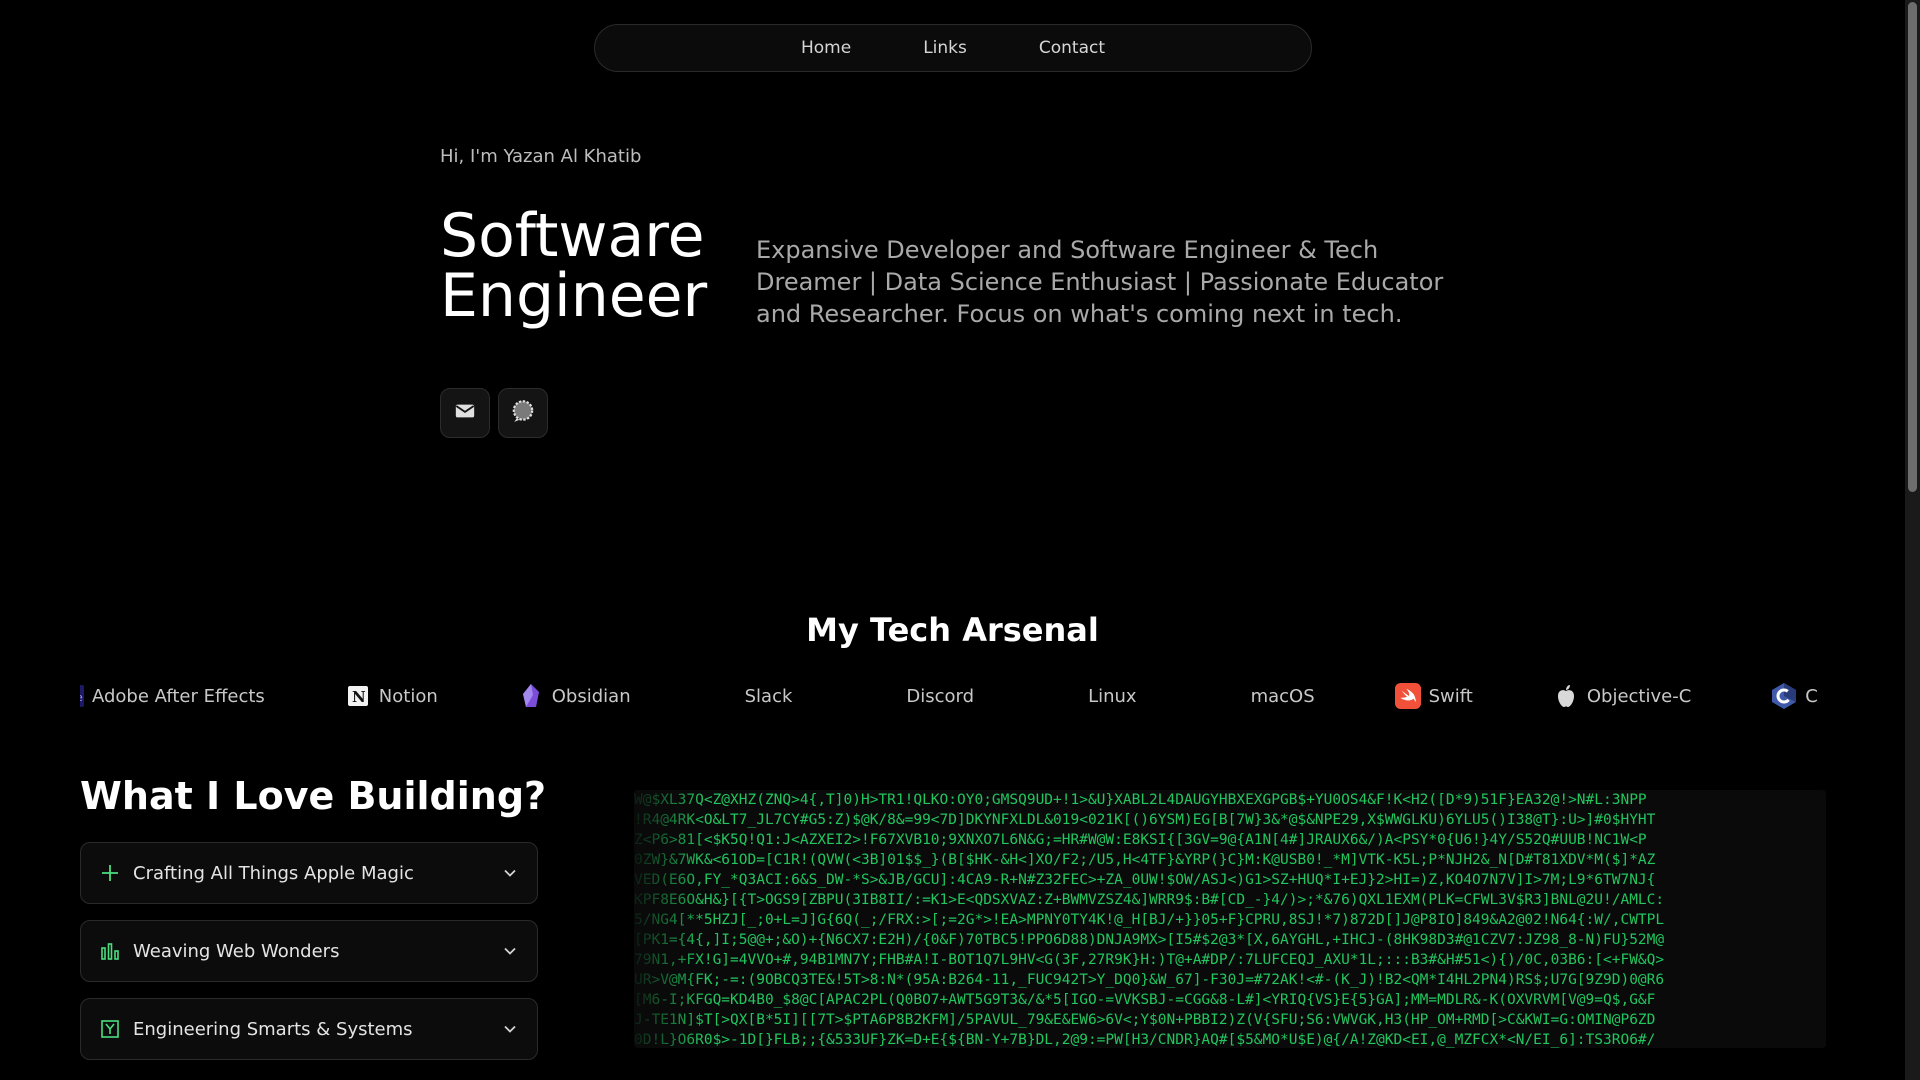  I want to click on mail-icon, so click(465, 413).